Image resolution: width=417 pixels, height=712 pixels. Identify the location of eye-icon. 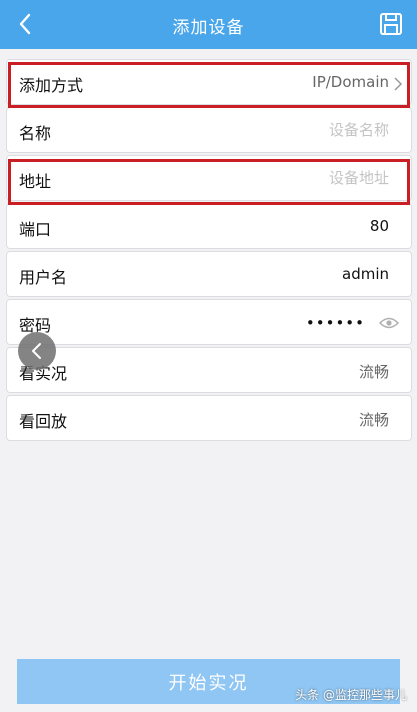
(389, 323).